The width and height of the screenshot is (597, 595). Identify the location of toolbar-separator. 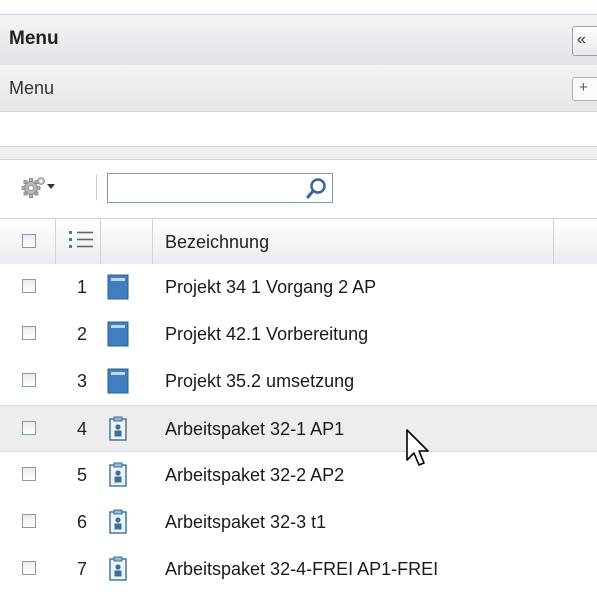
(96, 187).